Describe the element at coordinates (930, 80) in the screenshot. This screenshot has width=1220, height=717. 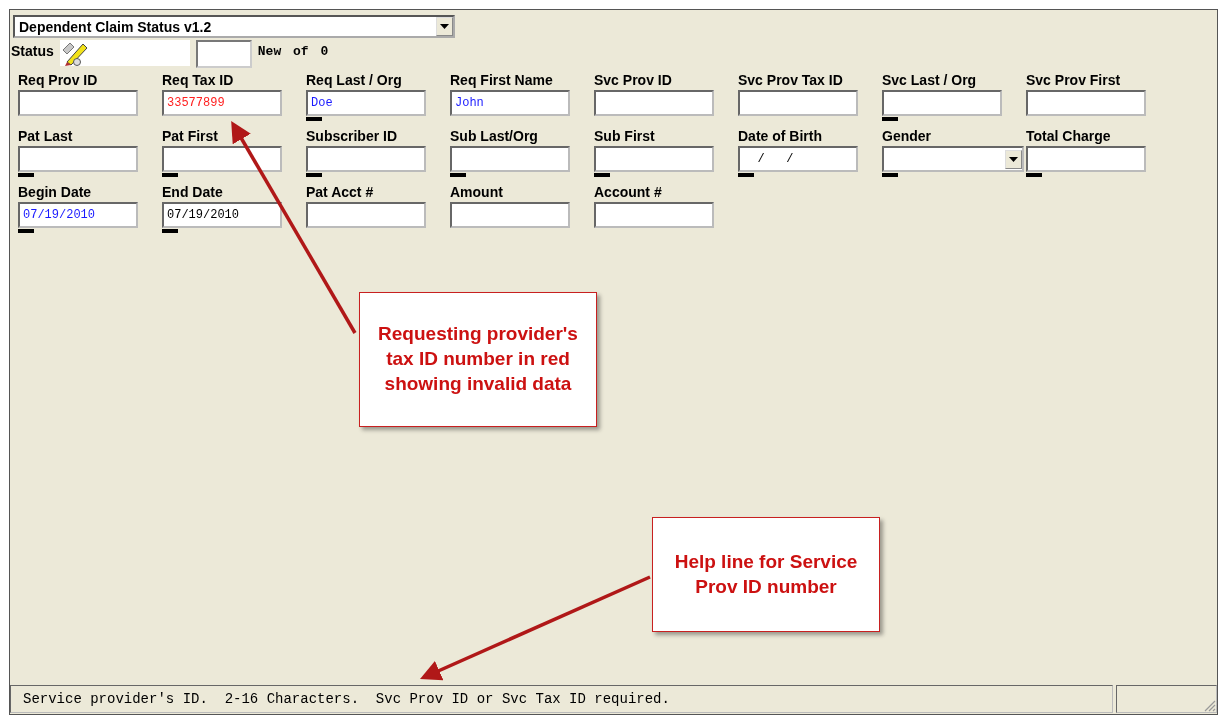
I see `field-label: Svc Last / Org` at that location.